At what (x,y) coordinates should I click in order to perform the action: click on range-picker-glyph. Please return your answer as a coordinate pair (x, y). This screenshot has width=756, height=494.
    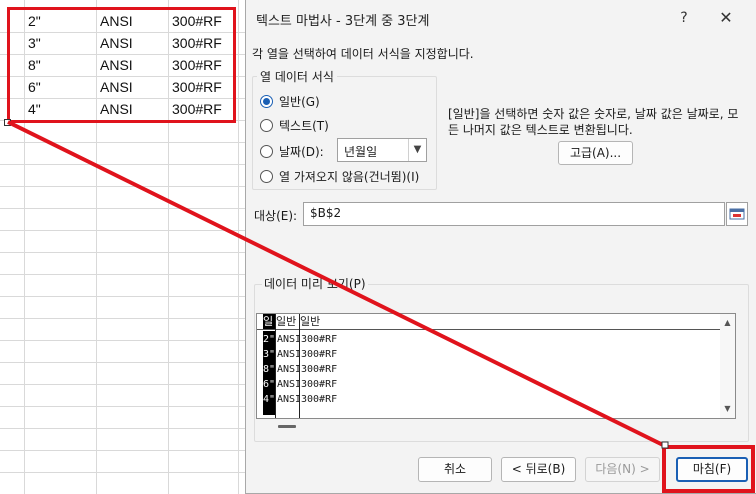
    Looking at the image, I should click on (737, 214).